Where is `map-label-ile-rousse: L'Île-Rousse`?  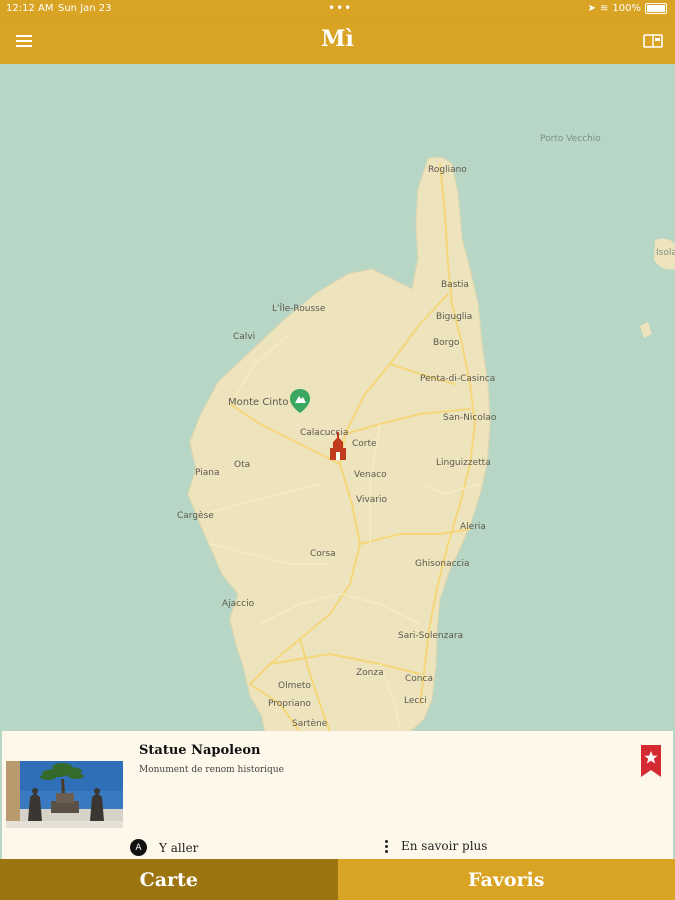
map-label-ile-rousse: L'Île-Rousse is located at coordinates (299, 309).